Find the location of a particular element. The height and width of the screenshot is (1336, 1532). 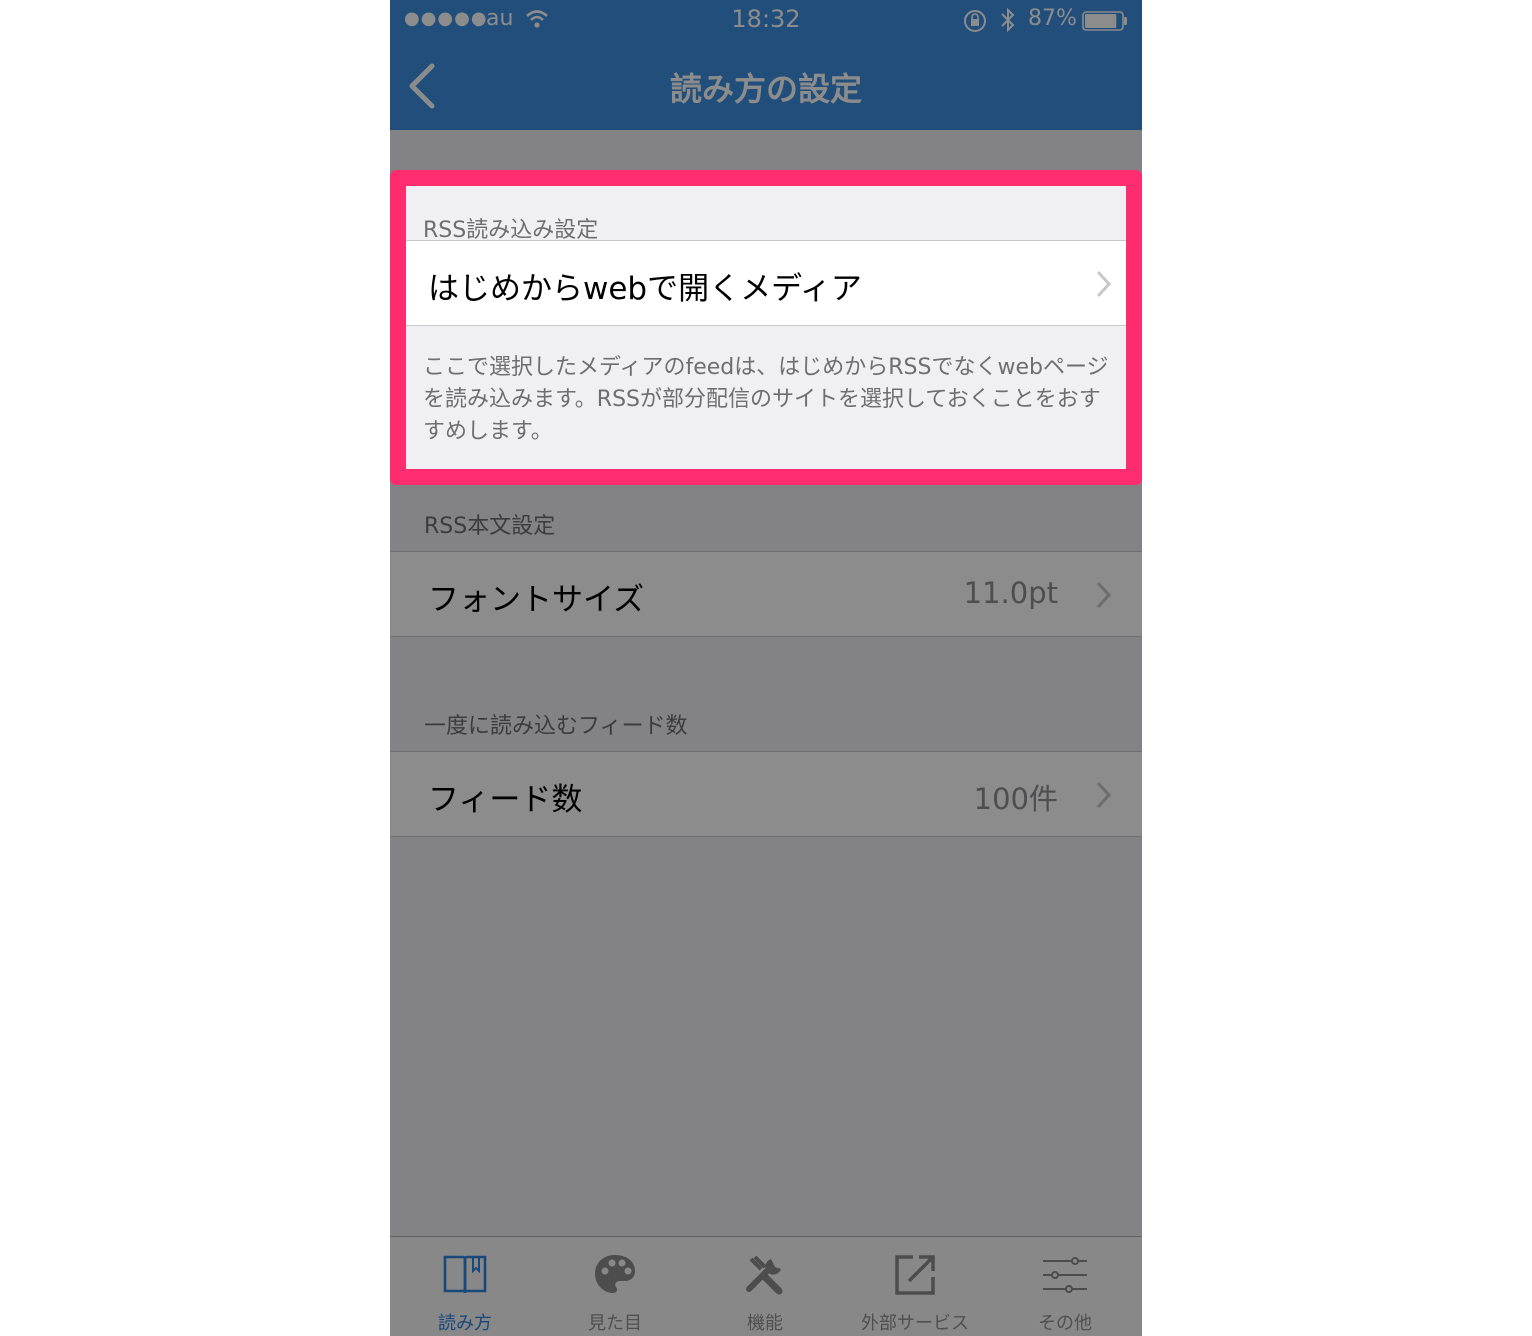

open-in-web-media-row: はじめからwebで開くメディア is located at coordinates (766, 283).